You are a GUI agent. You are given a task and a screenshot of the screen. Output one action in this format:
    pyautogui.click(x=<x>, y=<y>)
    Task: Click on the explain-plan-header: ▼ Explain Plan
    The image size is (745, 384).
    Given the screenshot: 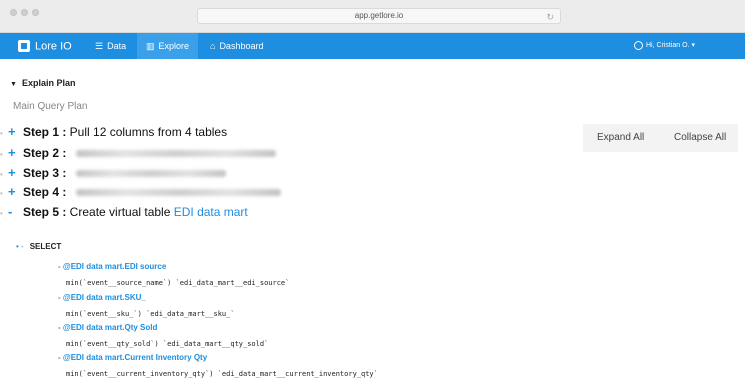 What is the action you would take?
    pyautogui.click(x=42, y=83)
    